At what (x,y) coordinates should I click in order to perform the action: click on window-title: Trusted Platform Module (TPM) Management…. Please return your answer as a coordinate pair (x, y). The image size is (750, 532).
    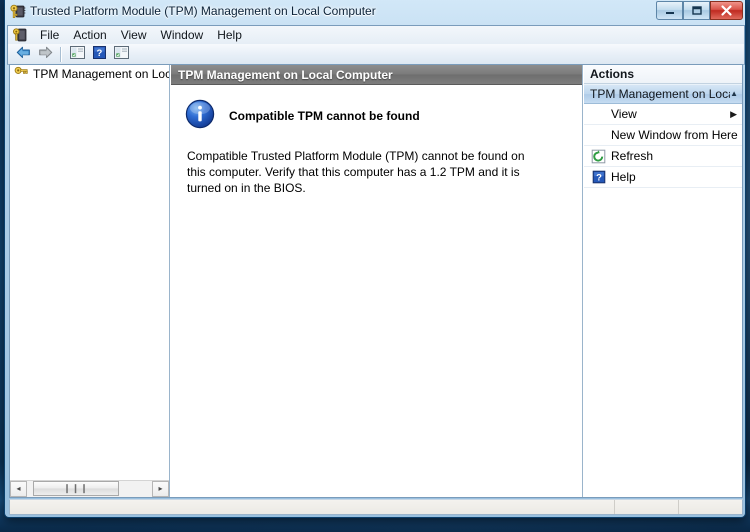
    Looking at the image, I should click on (203, 11).